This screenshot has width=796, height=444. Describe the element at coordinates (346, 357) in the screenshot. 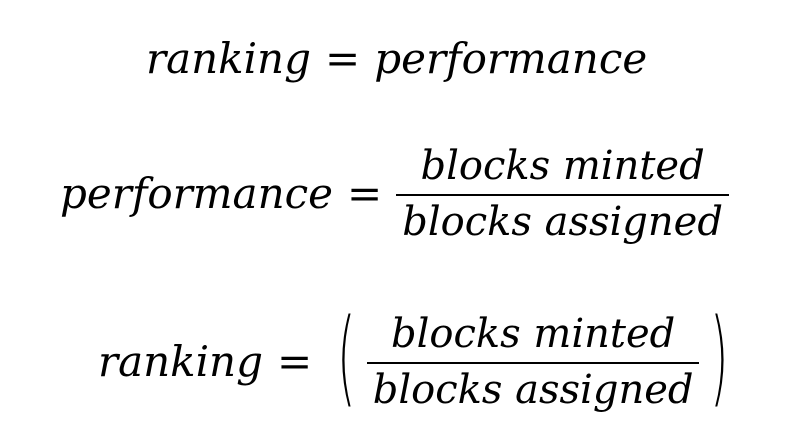

I see `left-parenthesis: (` at that location.